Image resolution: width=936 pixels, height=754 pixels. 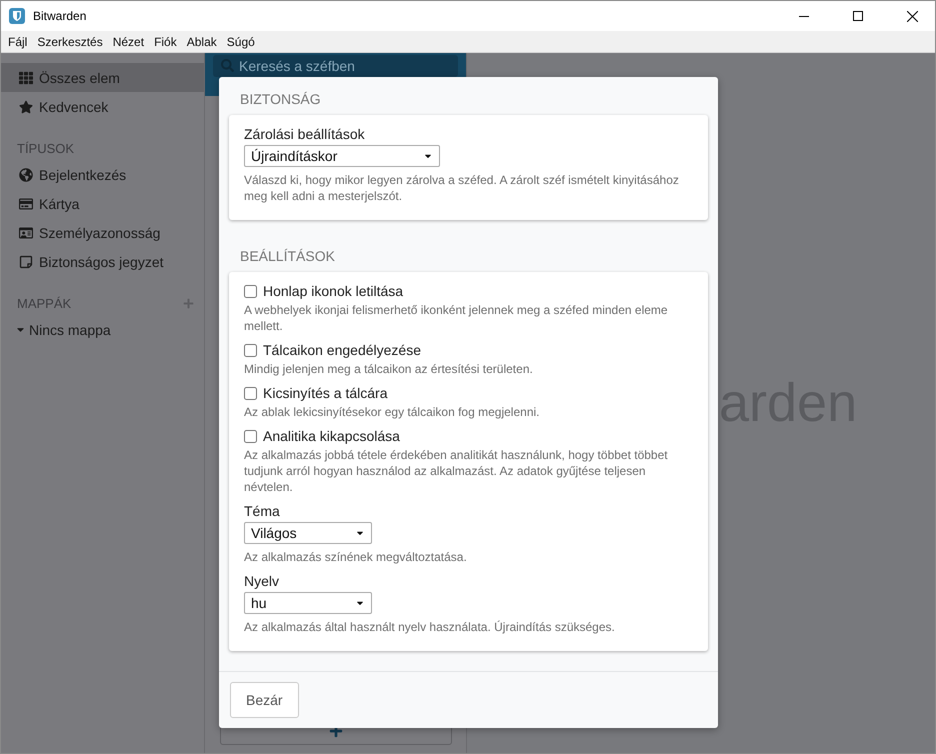 I want to click on field-label: Nyelv, so click(x=262, y=581).